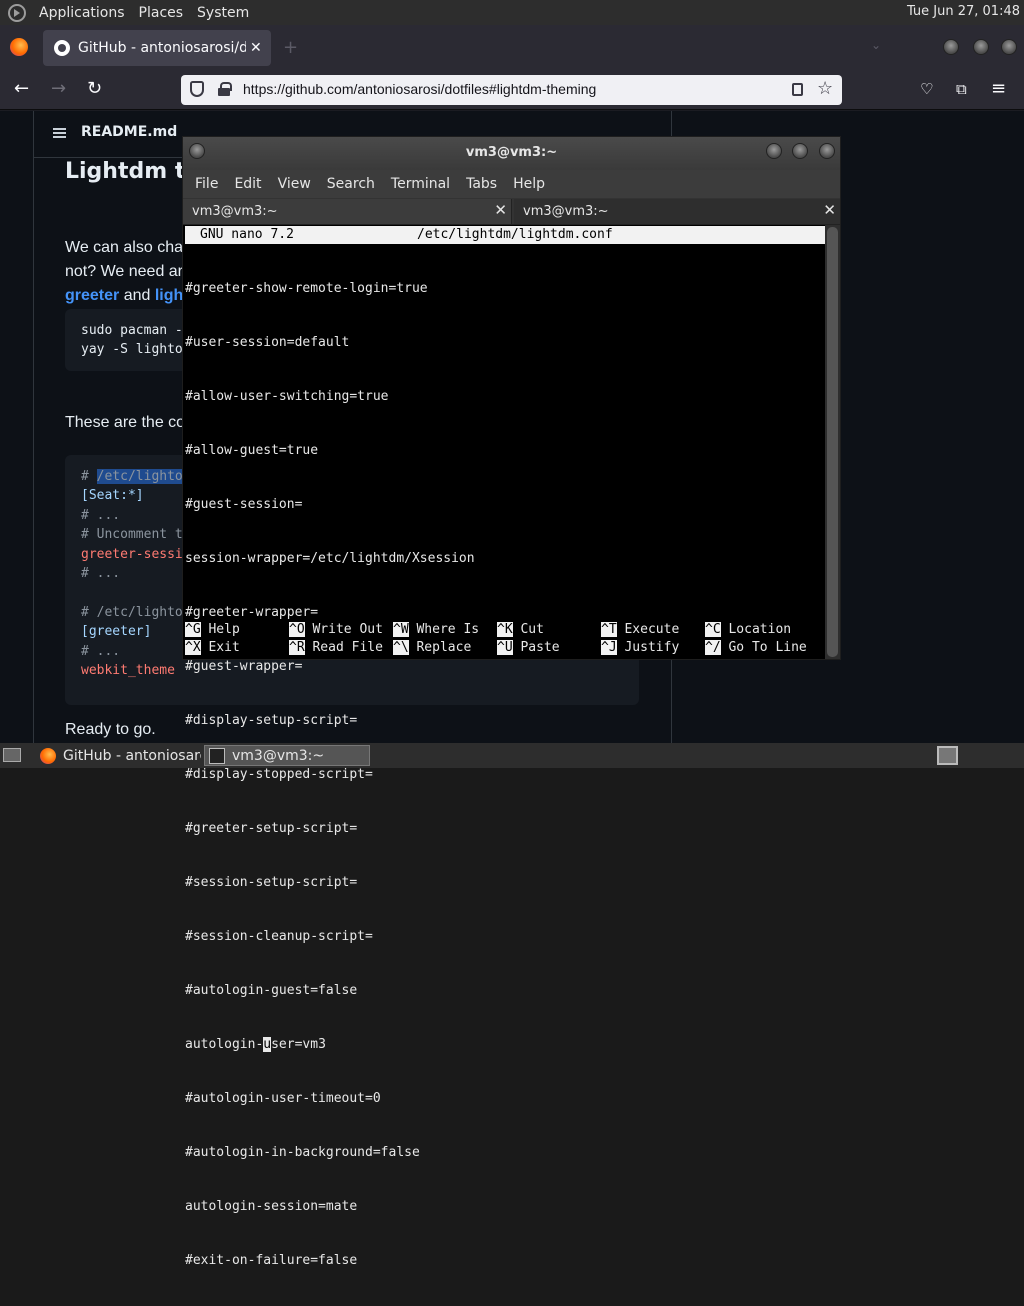 Image resolution: width=1024 pixels, height=1306 pixels. What do you see at coordinates (271, 1260) in the screenshot?
I see `config-line: #exit-on-failure=false` at bounding box center [271, 1260].